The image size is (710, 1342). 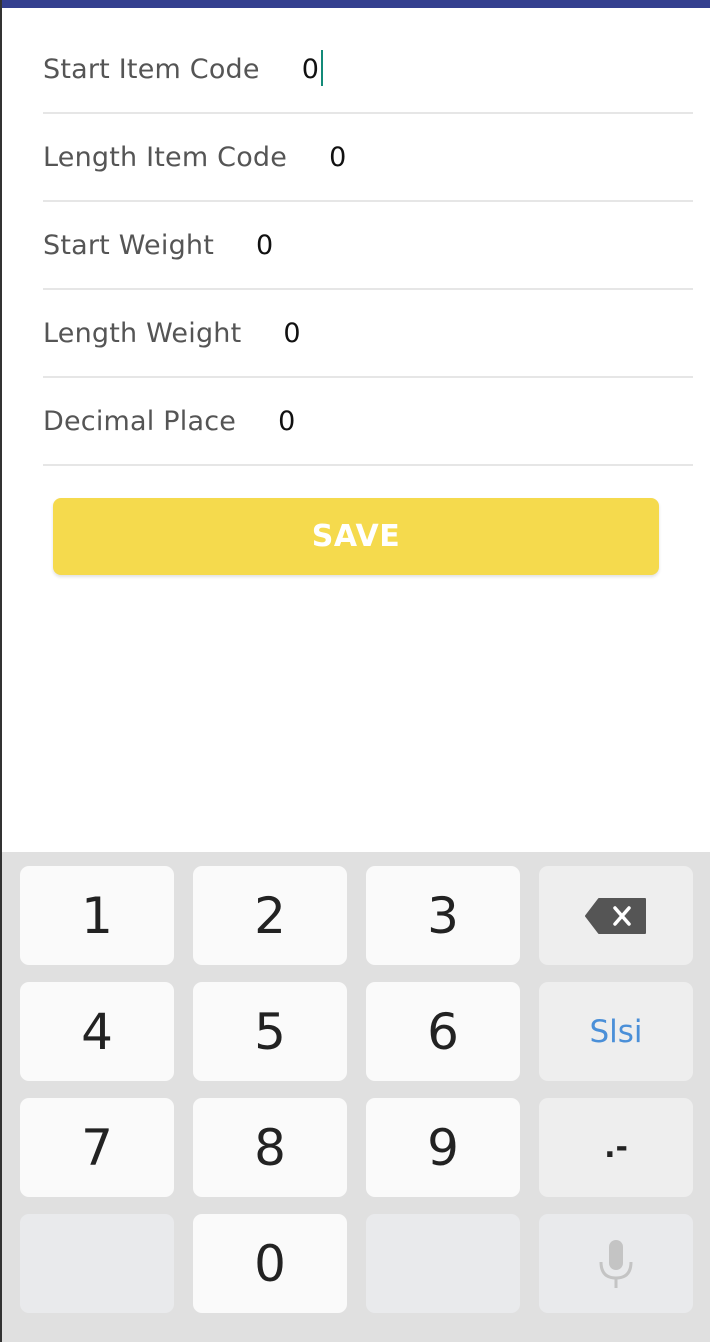 I want to click on voice-input-key, so click(x=616, y=1263).